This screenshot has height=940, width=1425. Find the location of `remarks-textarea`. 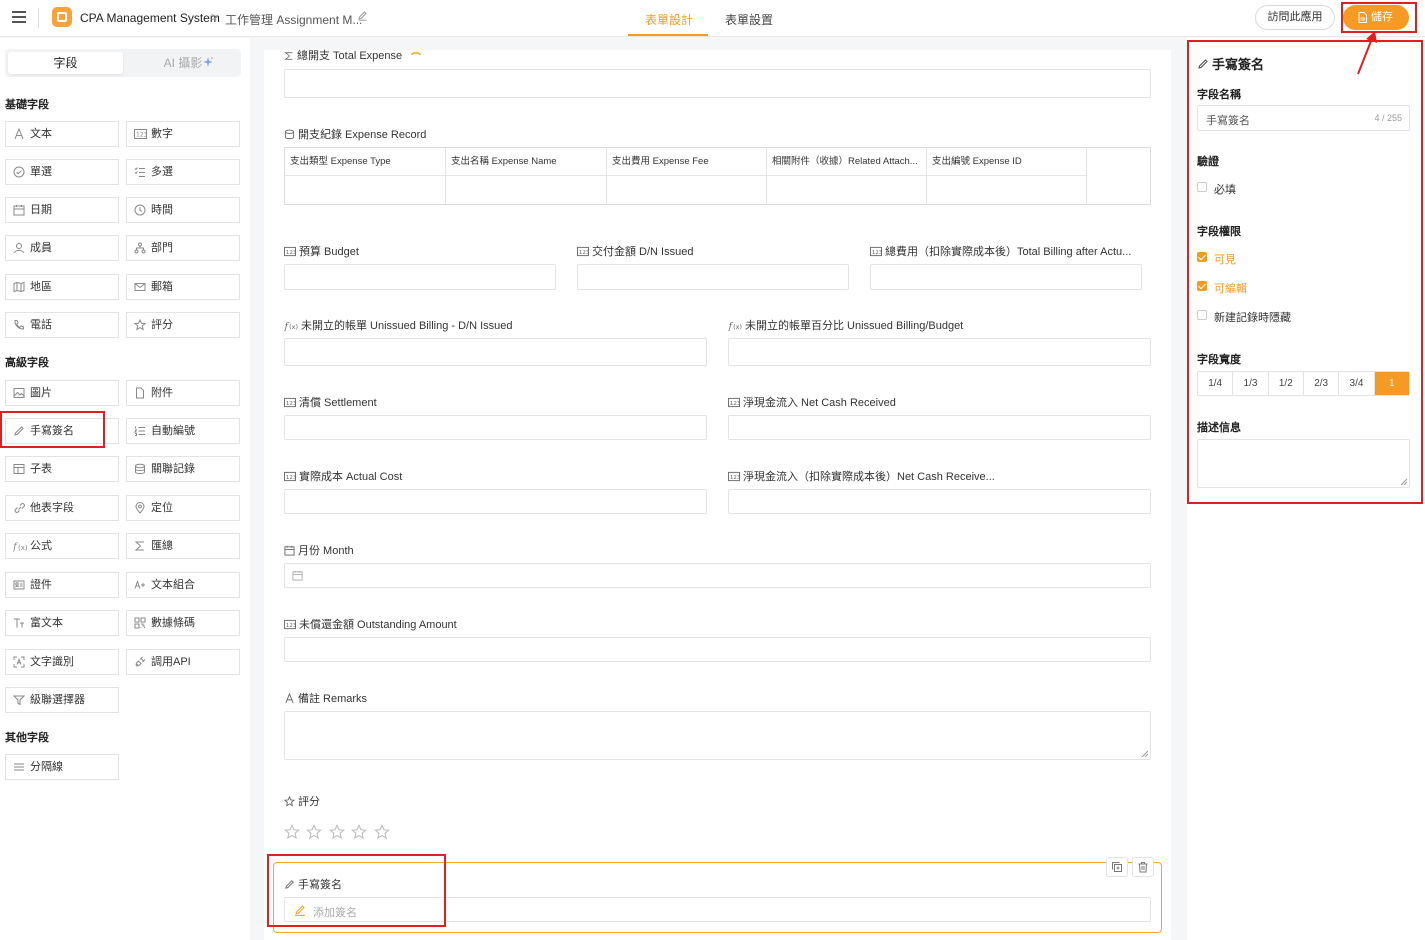

remarks-textarea is located at coordinates (717, 735).